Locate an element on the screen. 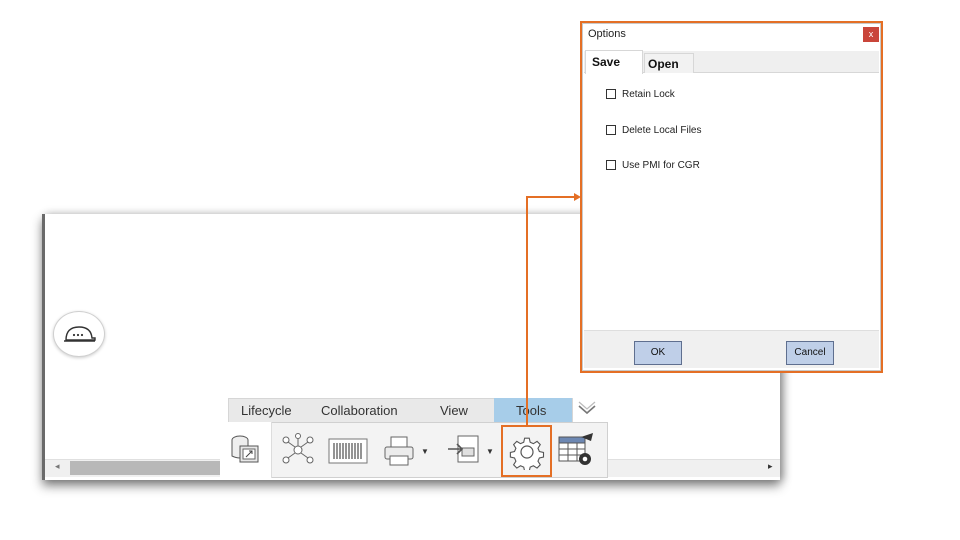  dialog-footer is located at coordinates (731, 349).